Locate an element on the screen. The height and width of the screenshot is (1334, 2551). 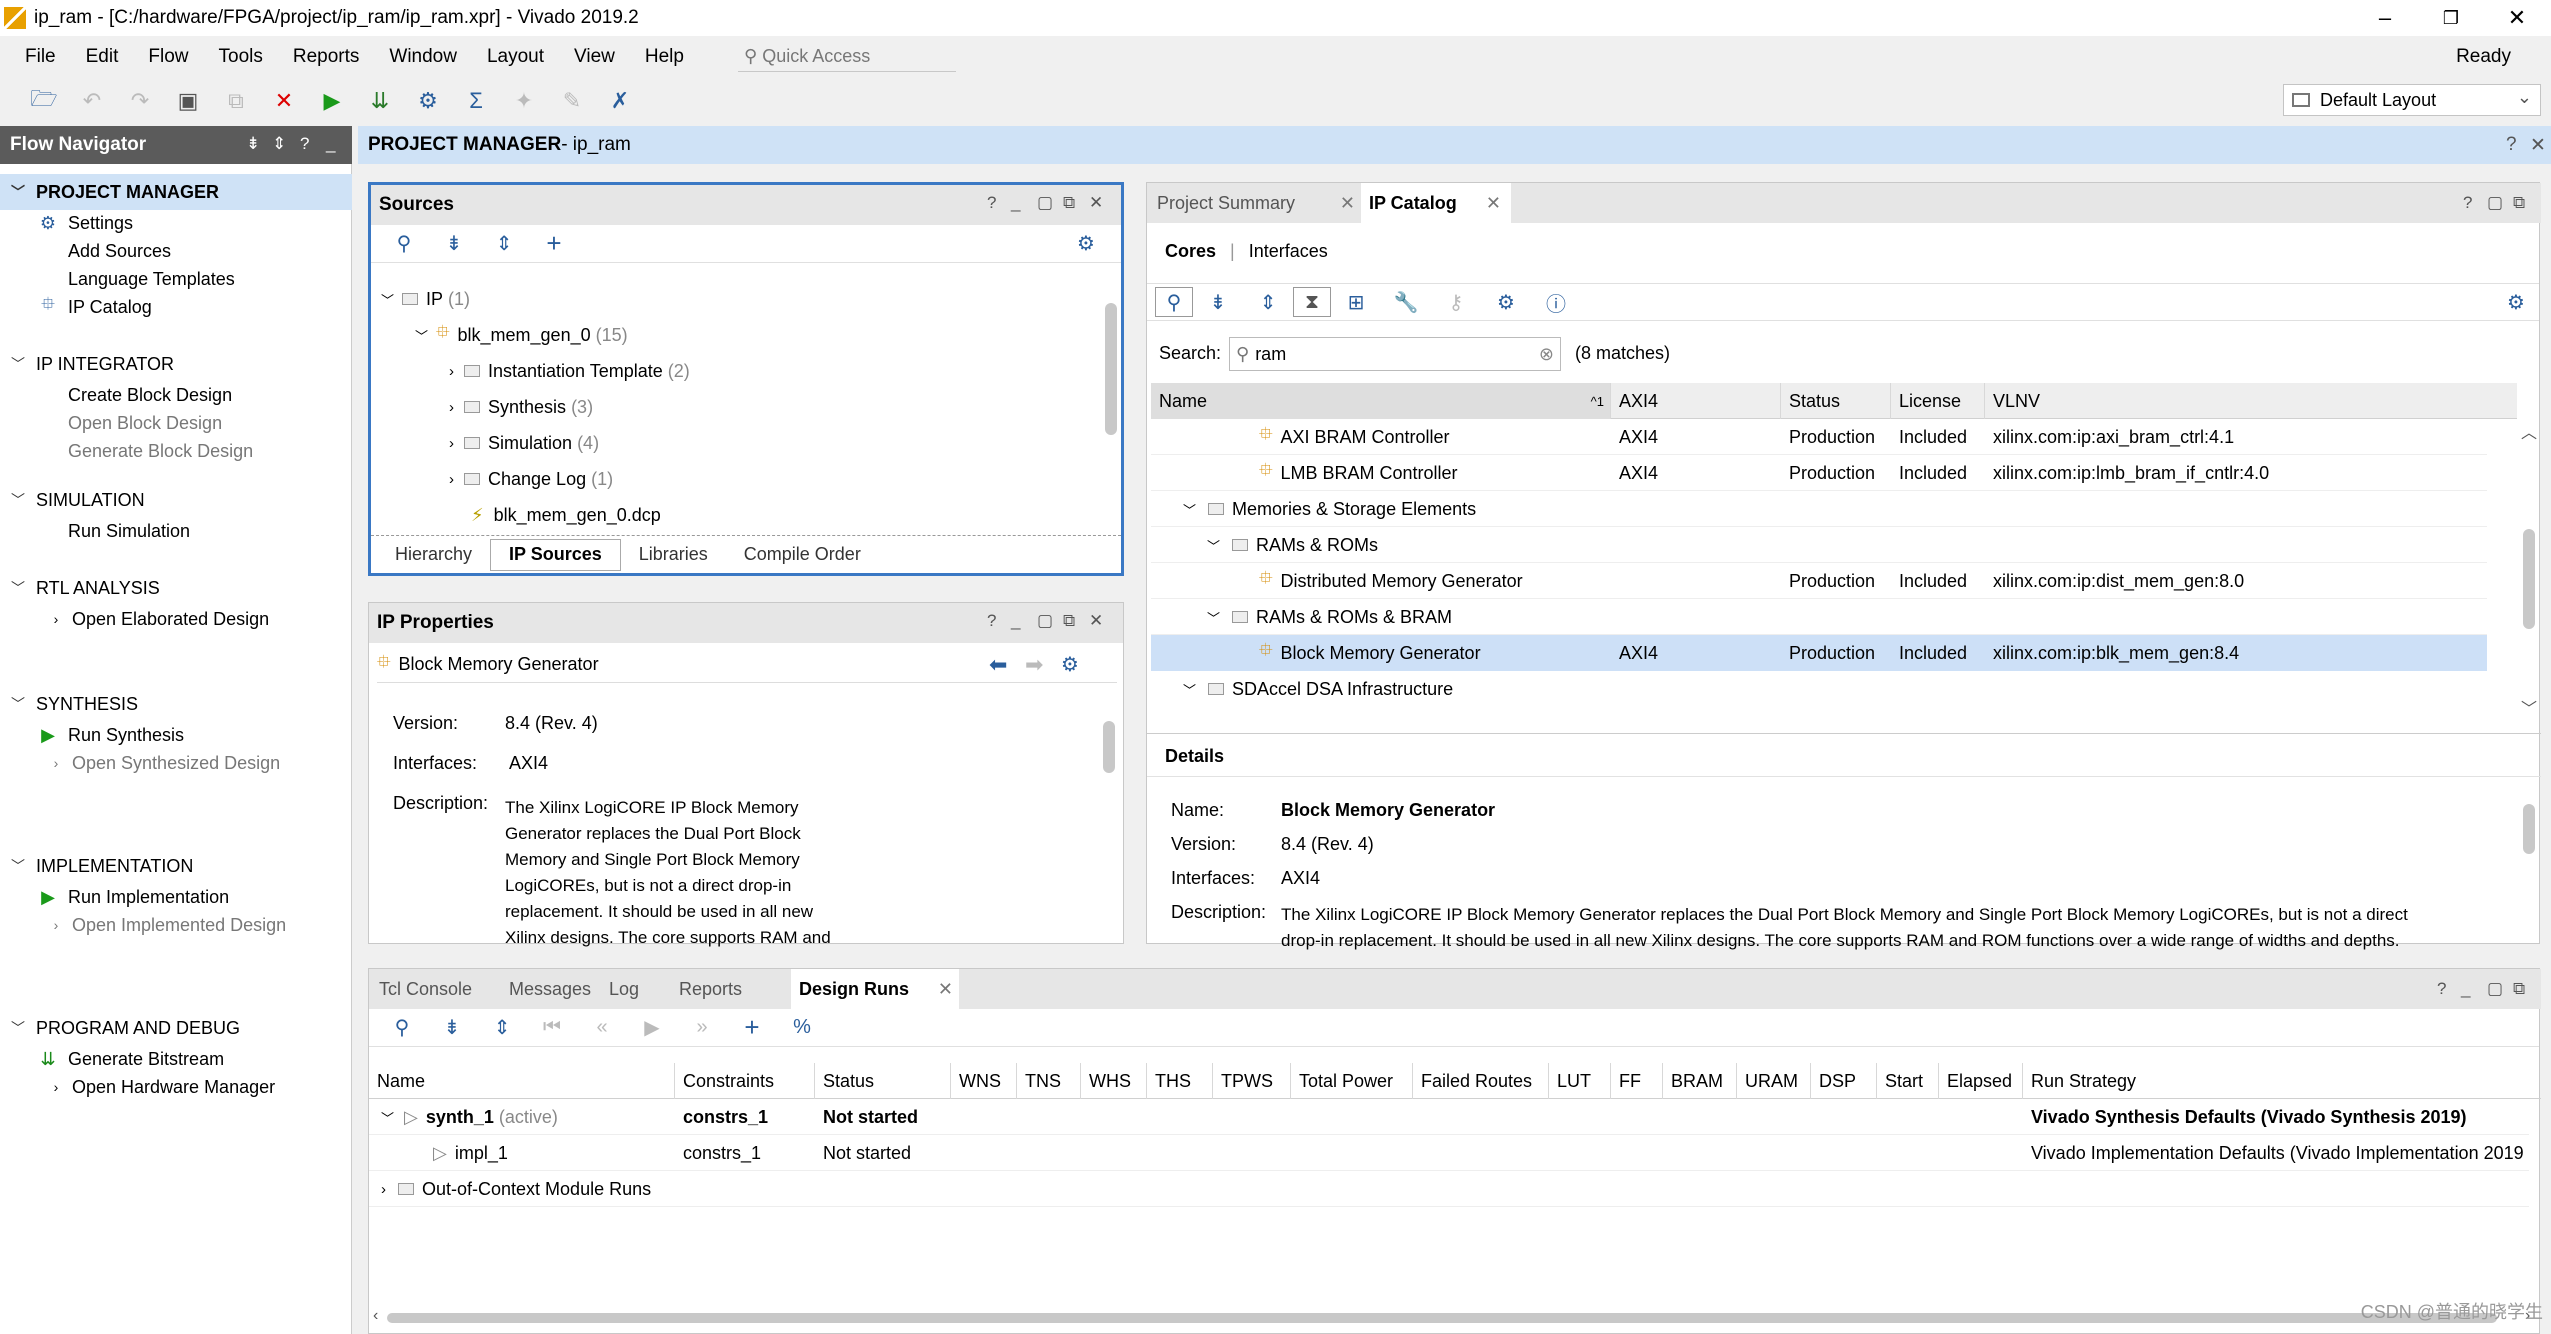
fn-item-open-elaborated-design: › Open Elaborated Design is located at coordinates (161, 619).